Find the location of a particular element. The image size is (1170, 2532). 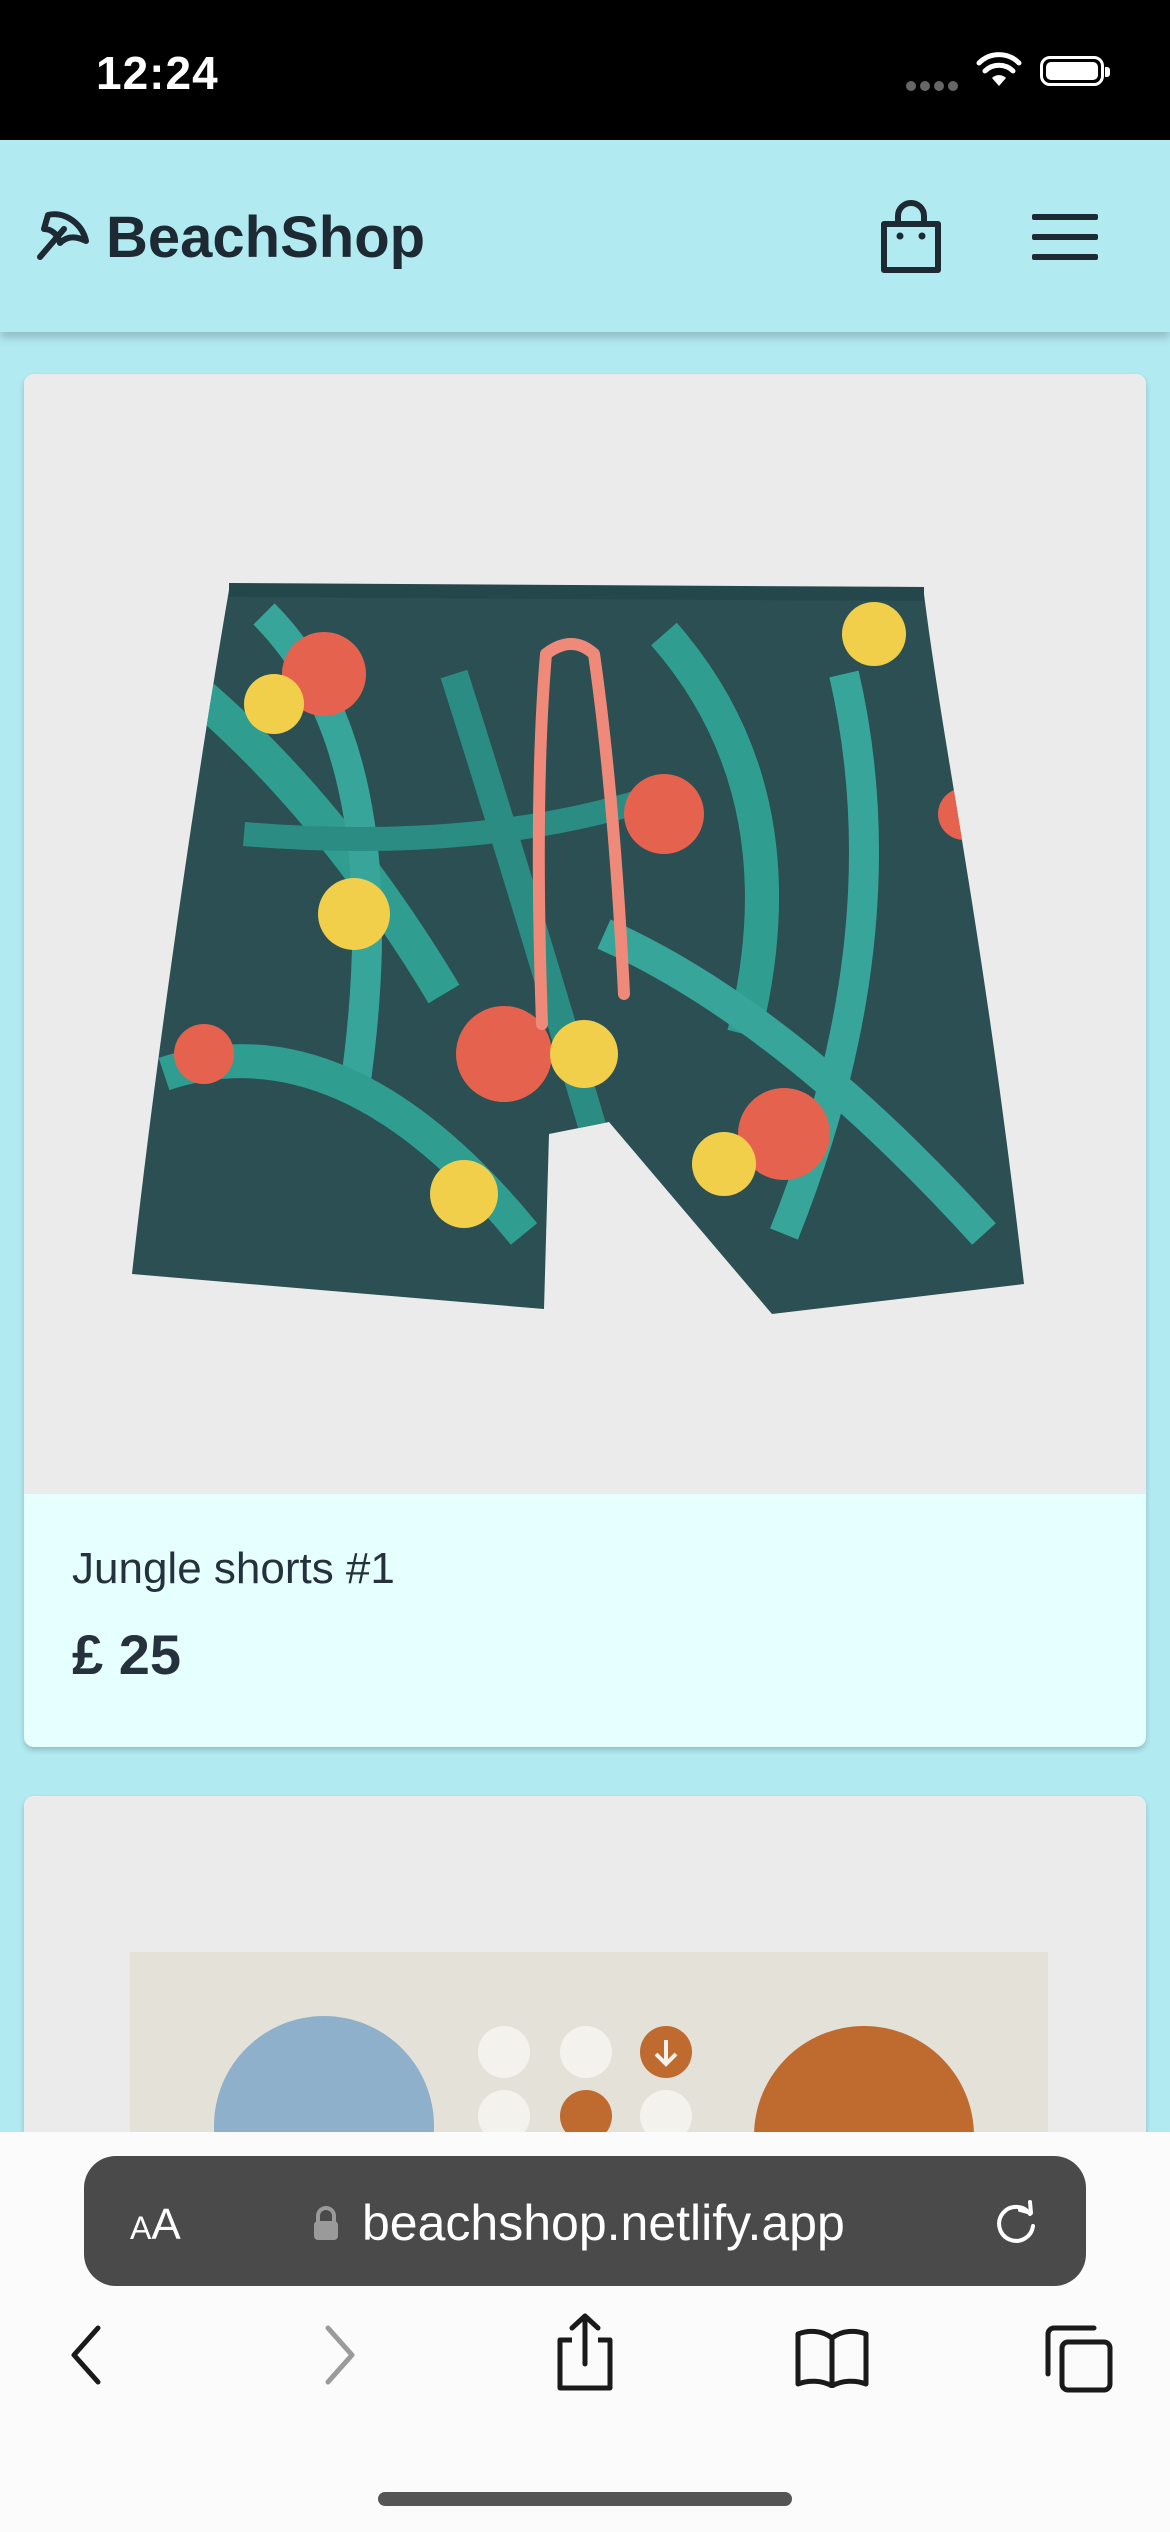

tabs-icon is located at coordinates (1079, 2359).